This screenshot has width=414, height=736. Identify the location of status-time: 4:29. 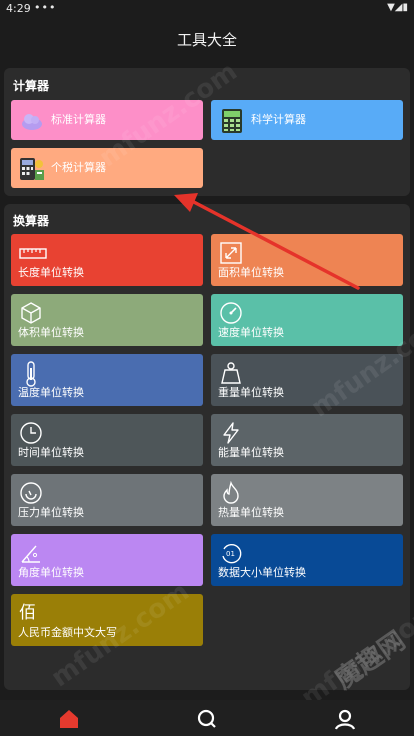
(18, 8).